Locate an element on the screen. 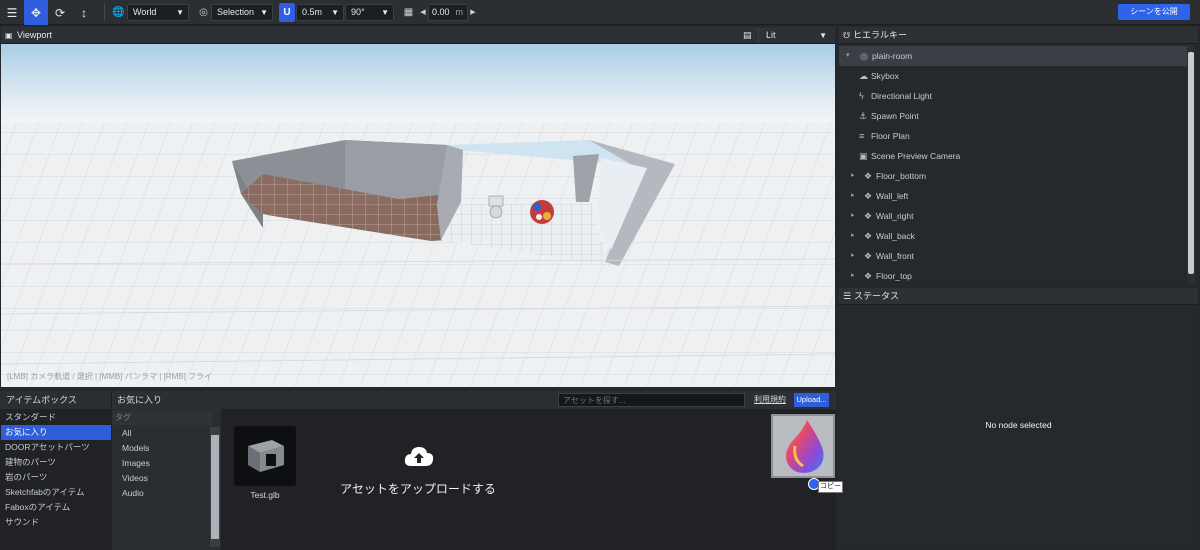  bolt-icon: ϟ is located at coordinates (861, 96).